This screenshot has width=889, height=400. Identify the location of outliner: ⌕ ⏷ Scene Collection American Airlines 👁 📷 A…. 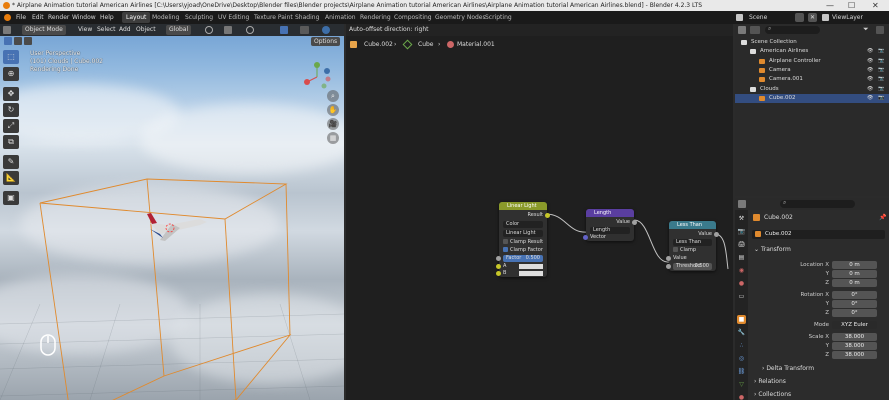
(812, 110).